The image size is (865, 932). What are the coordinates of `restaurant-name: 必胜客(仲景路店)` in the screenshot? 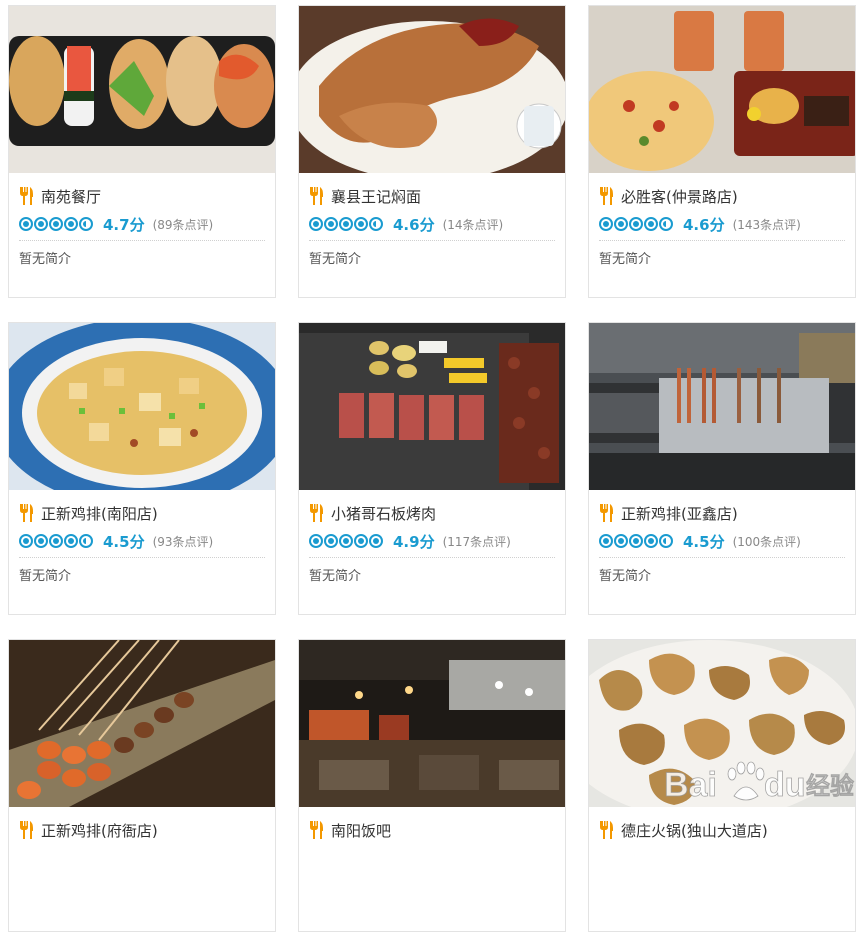 It's located at (679, 196).